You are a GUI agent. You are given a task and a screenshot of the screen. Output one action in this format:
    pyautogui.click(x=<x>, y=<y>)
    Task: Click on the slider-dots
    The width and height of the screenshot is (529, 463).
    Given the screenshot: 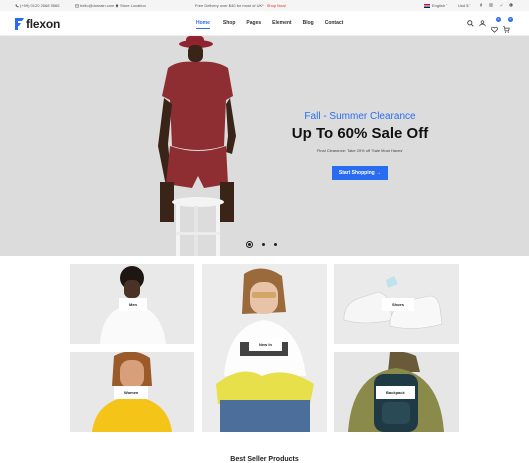 What is the action you would take?
    pyautogui.click(x=261, y=244)
    